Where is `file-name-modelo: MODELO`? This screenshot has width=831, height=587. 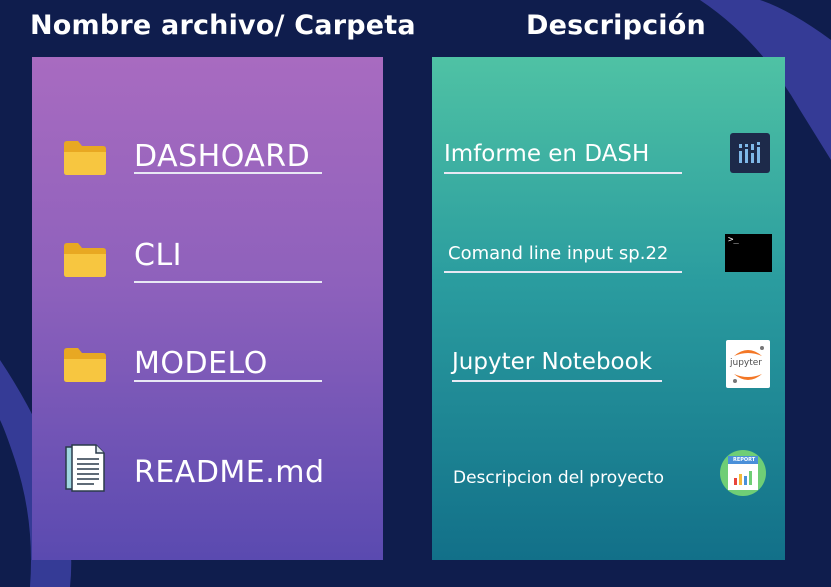
file-name-modelo: MODELO is located at coordinates (201, 363).